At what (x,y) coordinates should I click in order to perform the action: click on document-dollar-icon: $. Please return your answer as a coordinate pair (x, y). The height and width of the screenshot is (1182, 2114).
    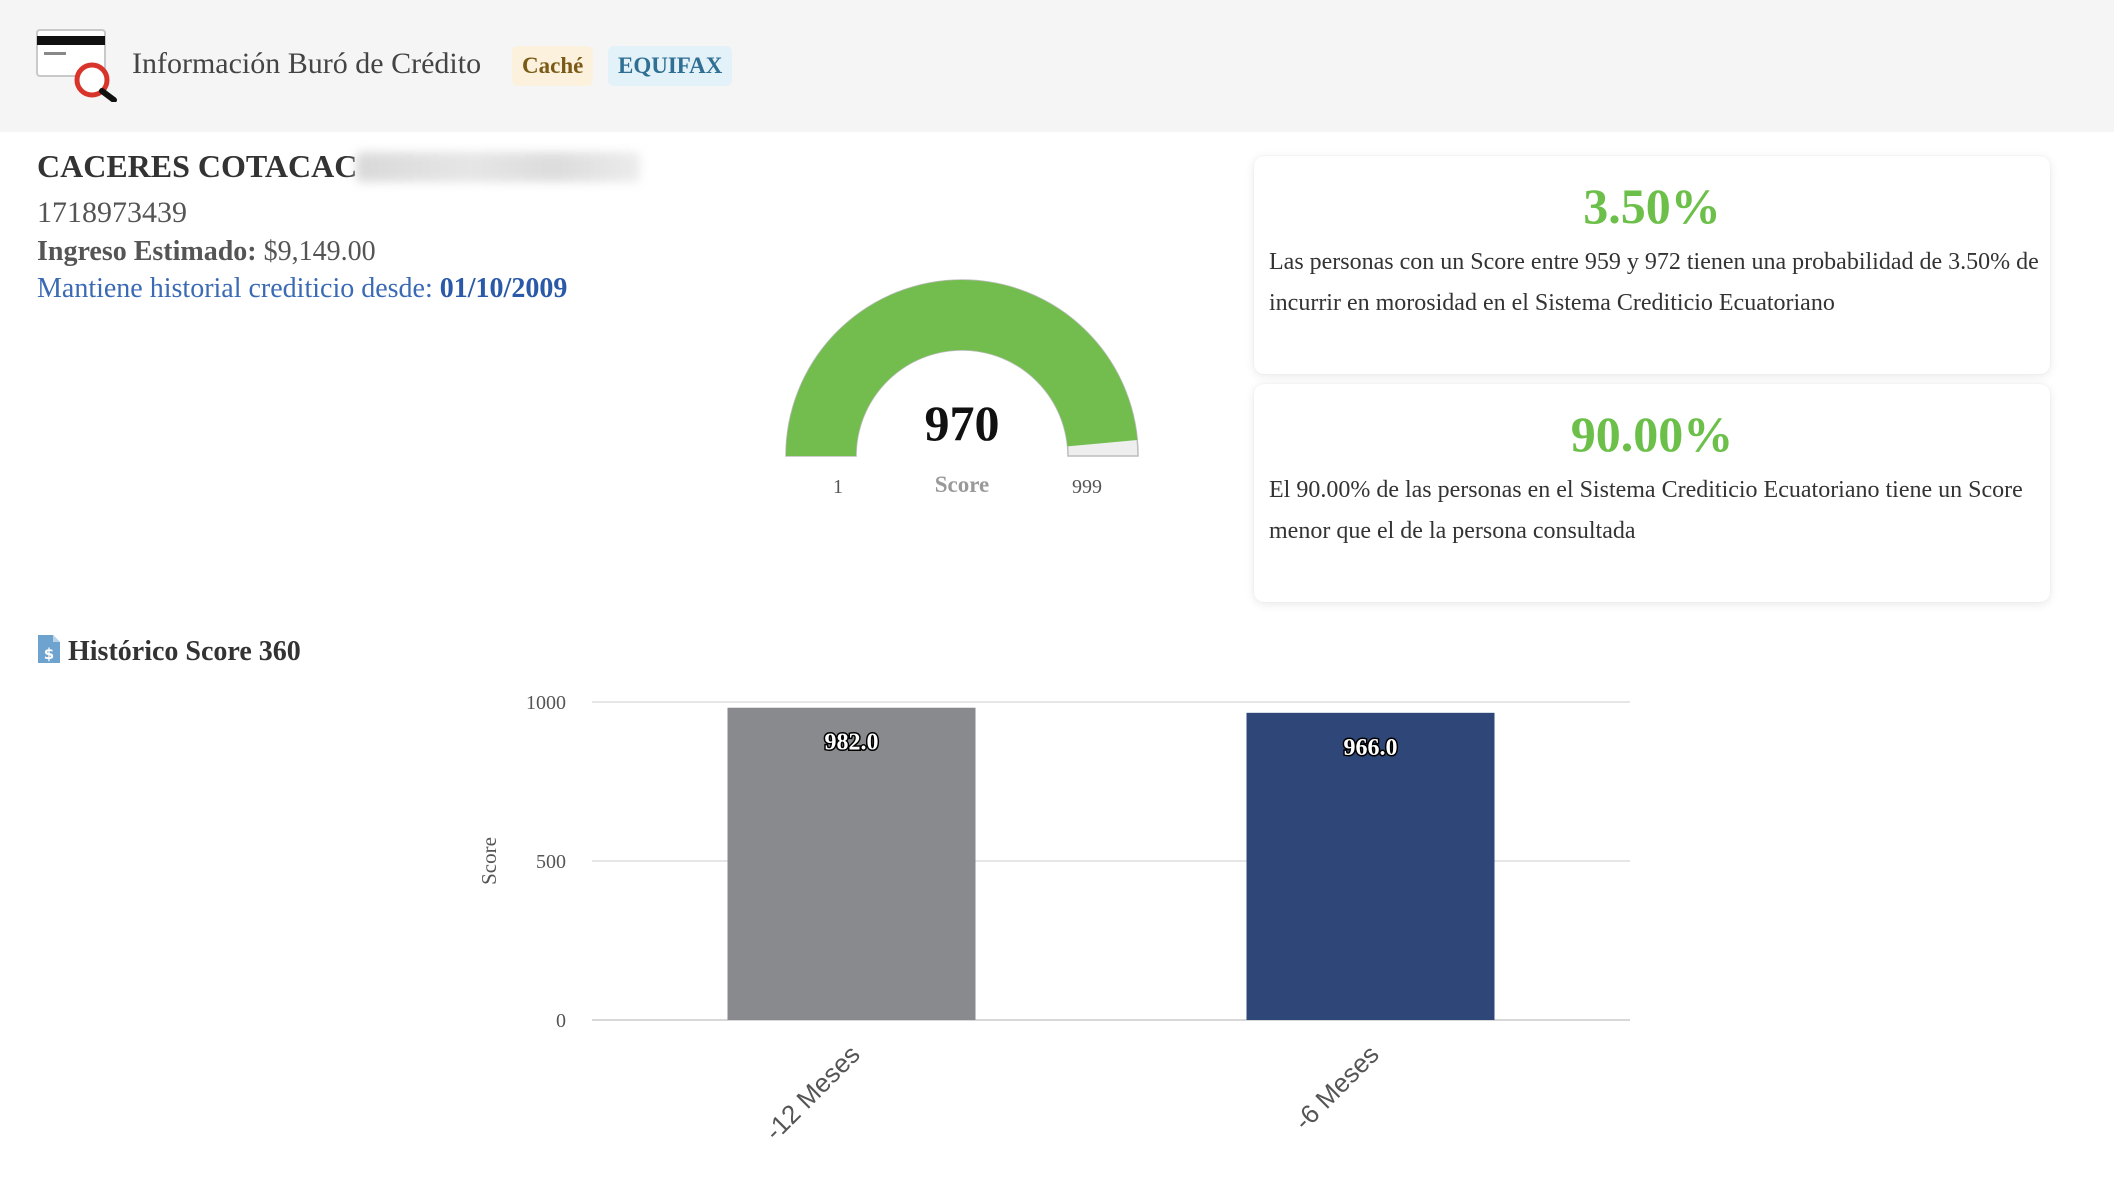
    Looking at the image, I should click on (49, 649).